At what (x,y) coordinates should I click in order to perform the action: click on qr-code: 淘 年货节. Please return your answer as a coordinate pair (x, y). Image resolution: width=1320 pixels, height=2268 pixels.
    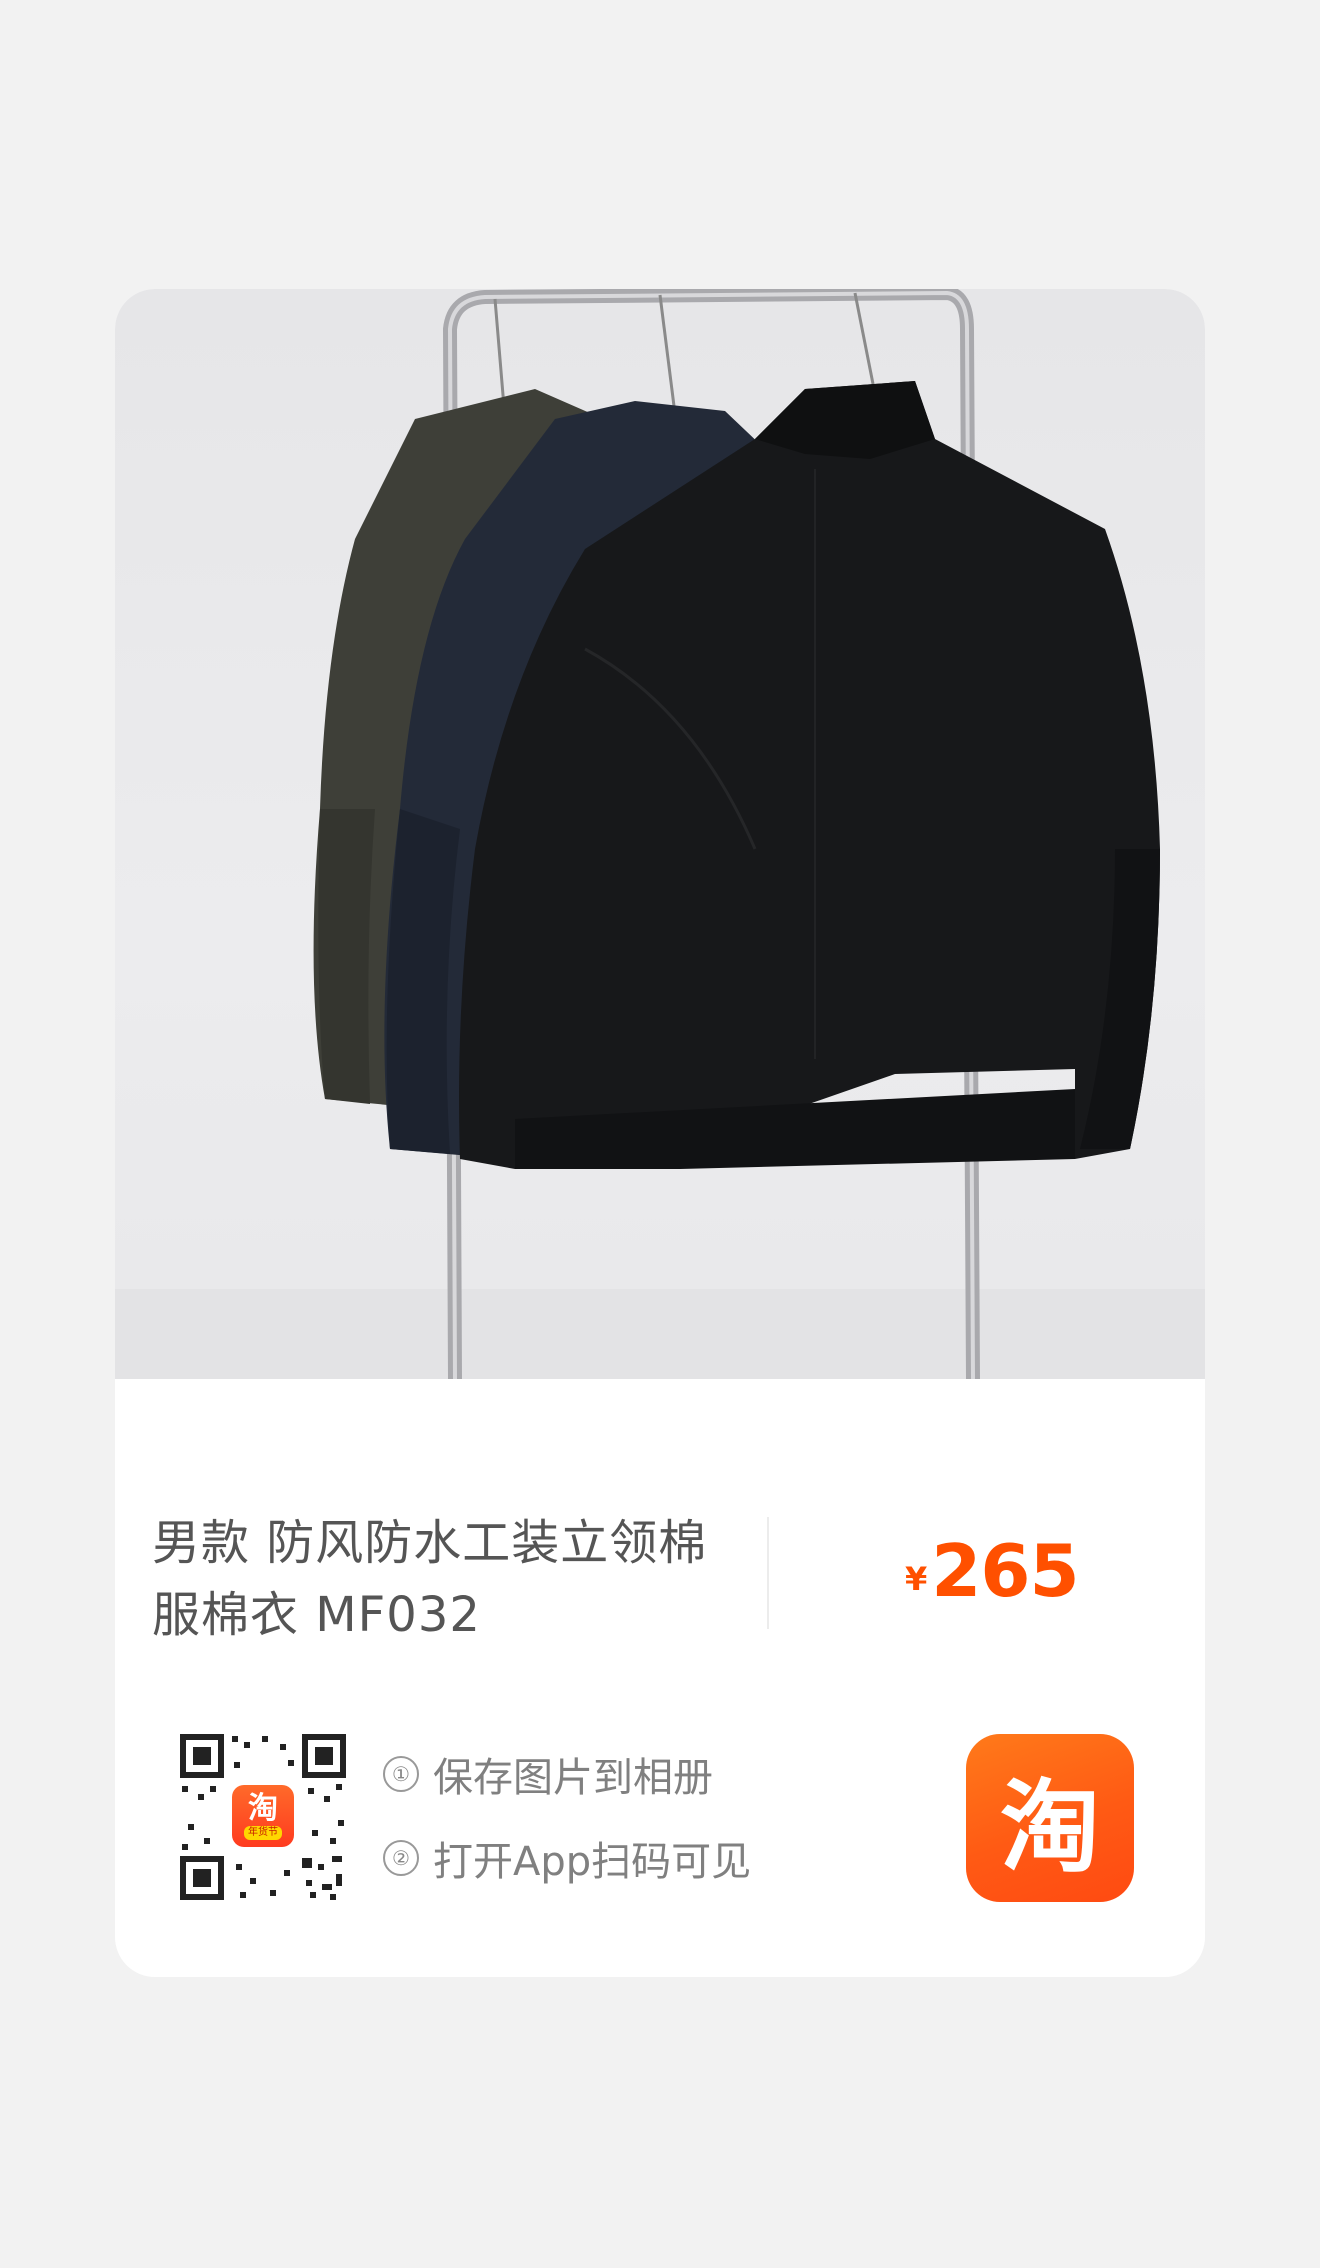
    Looking at the image, I should click on (263, 1817).